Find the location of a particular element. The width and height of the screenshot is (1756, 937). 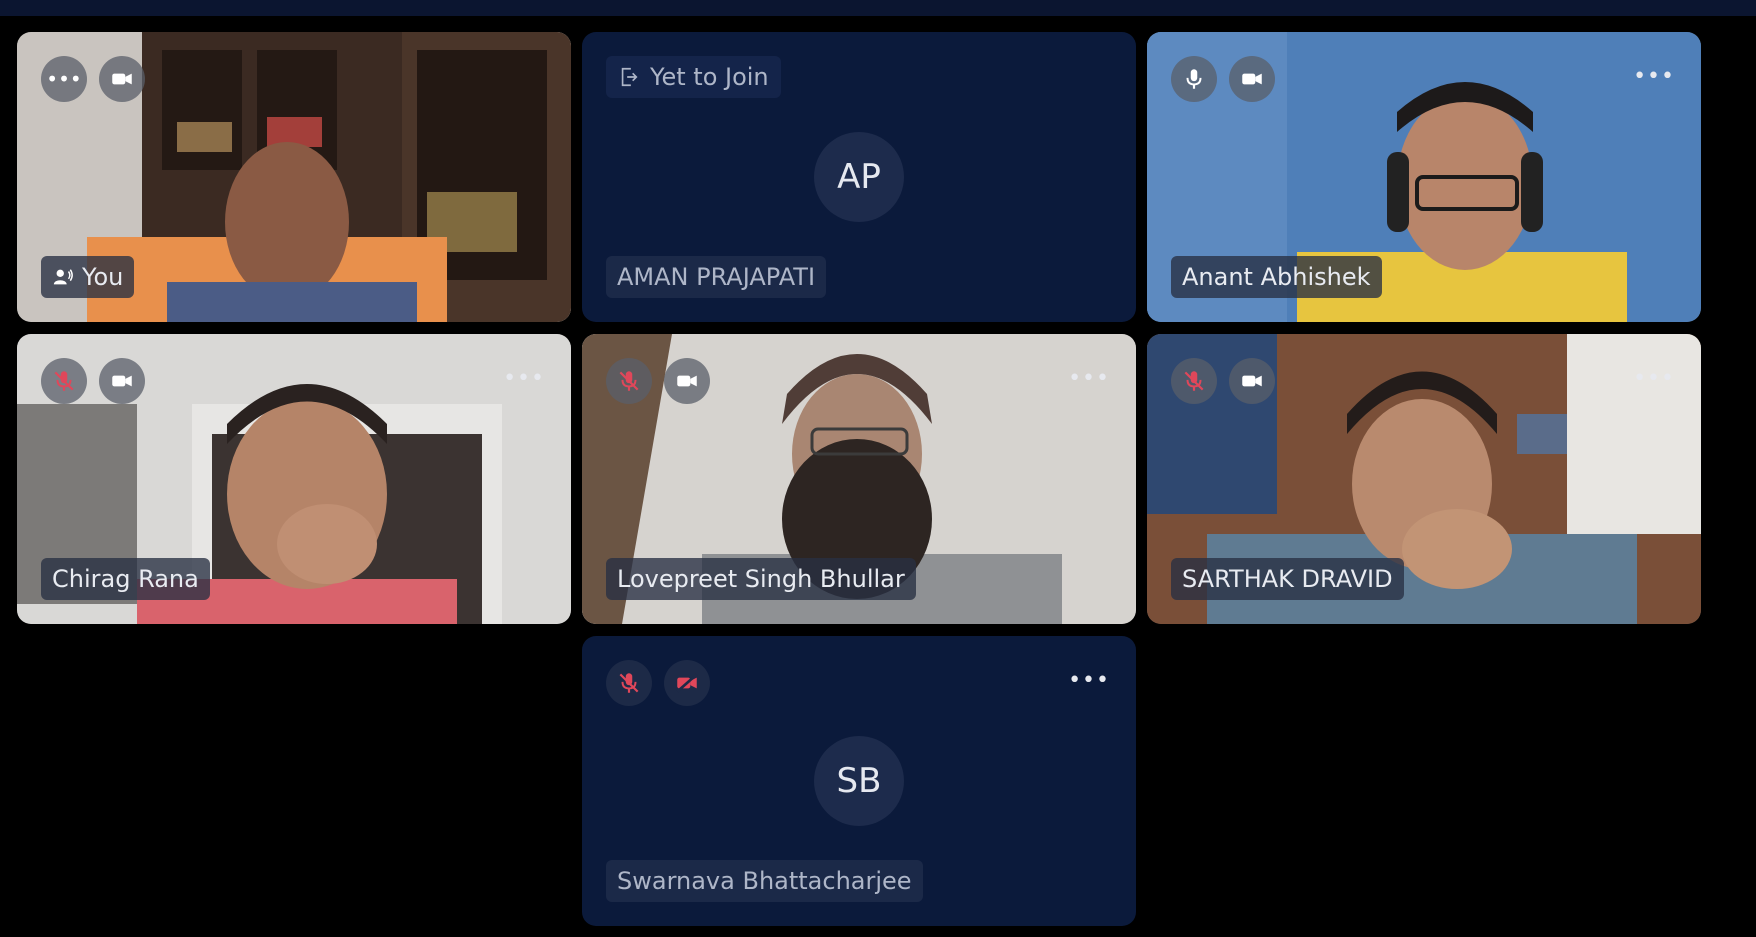

participant-name-tag: Lovepreet Singh Bhullar is located at coordinates (761, 579).